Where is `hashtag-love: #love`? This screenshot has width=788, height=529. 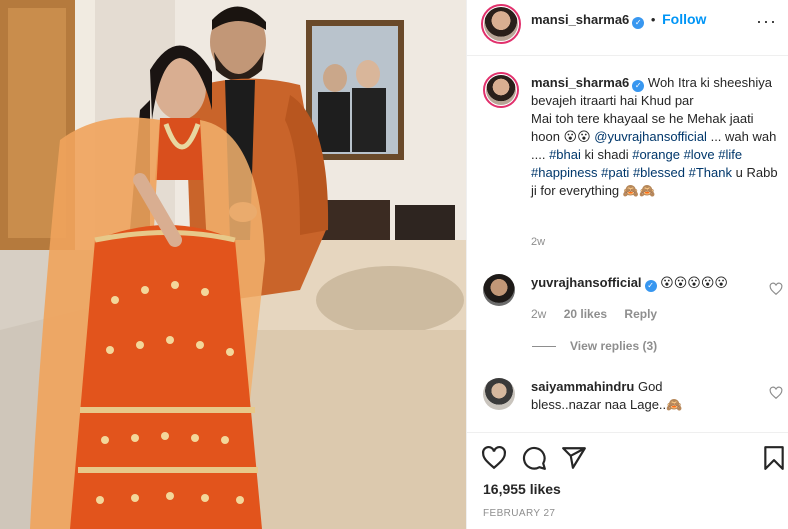
hashtag-love: #love is located at coordinates (699, 154).